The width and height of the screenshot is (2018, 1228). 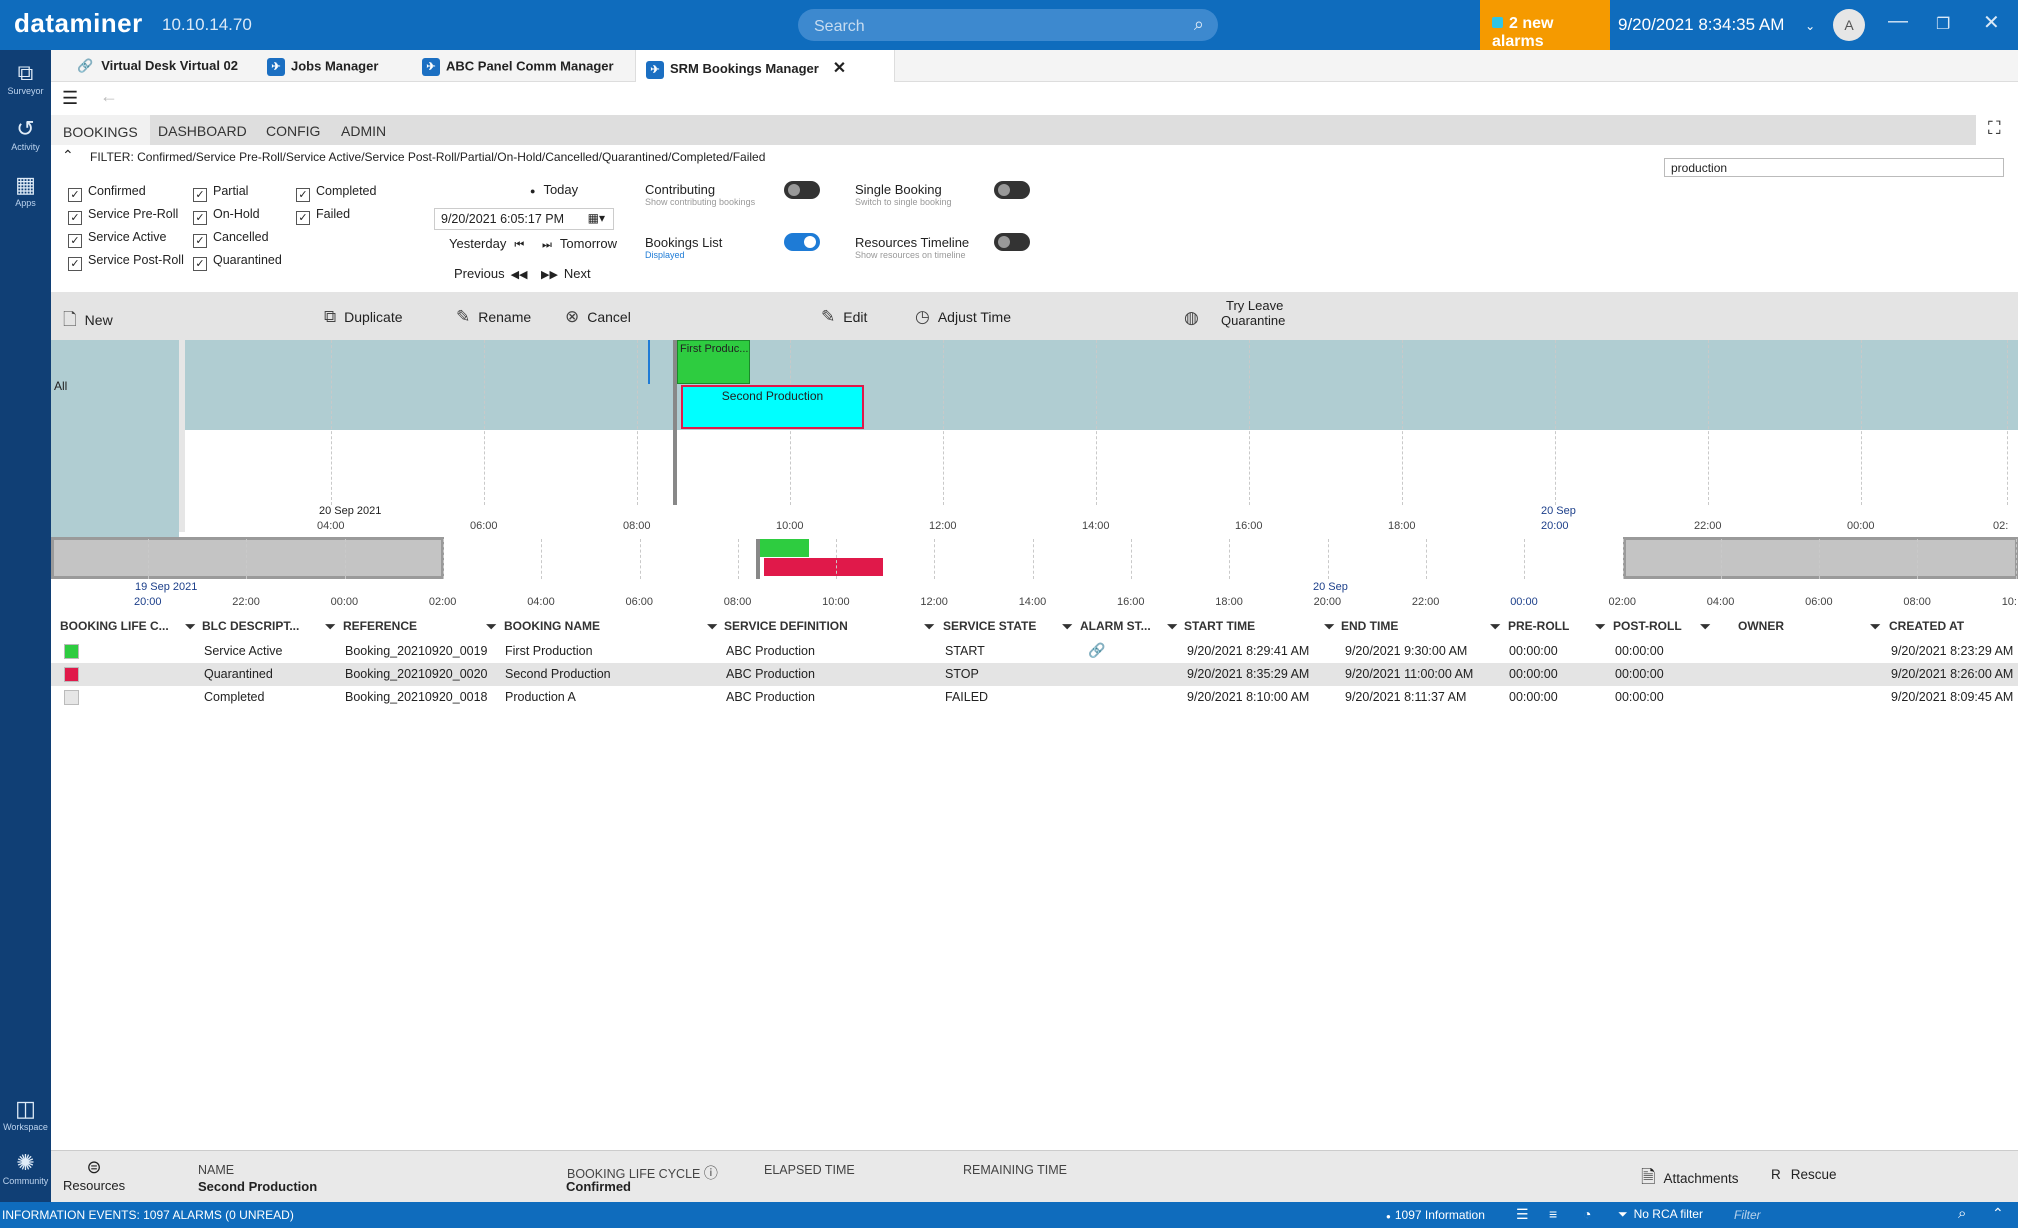 What do you see at coordinates (598, 317) in the screenshot?
I see `cancel-button: ⊗ Cancel` at bounding box center [598, 317].